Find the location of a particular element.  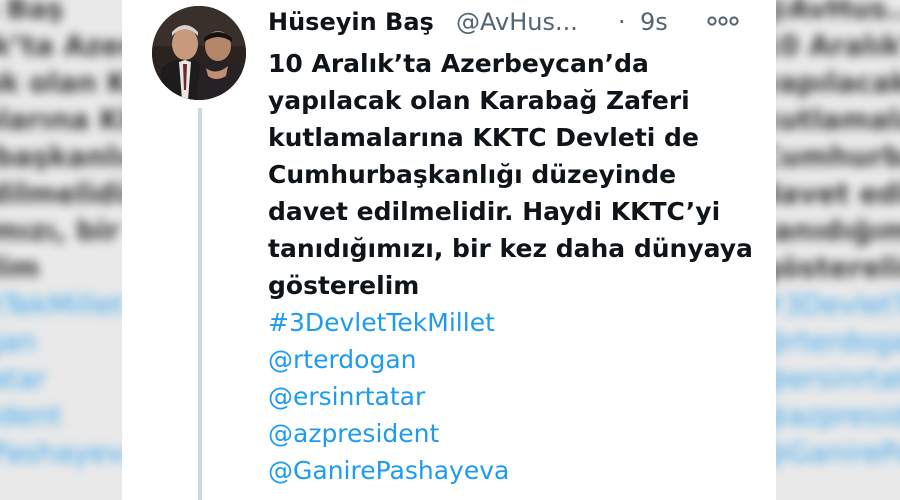

blurred-line: #3DevletTekMillet is located at coordinates (830, 304).